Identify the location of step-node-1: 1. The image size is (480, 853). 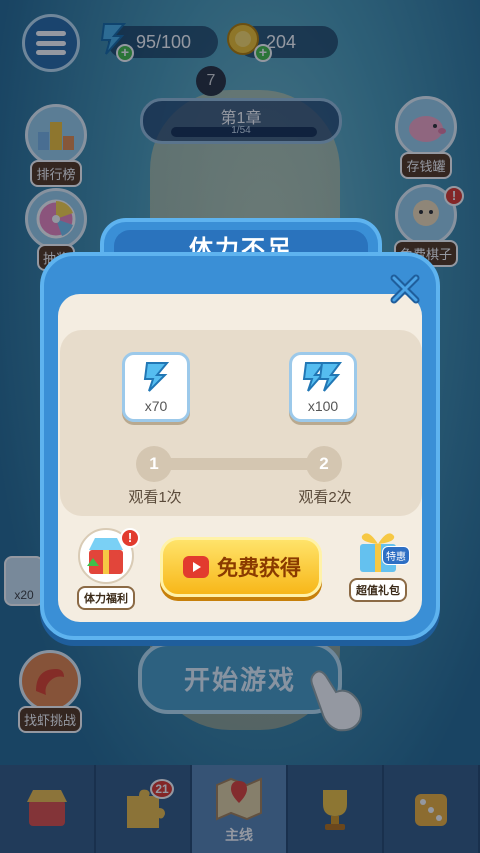
(154, 464).